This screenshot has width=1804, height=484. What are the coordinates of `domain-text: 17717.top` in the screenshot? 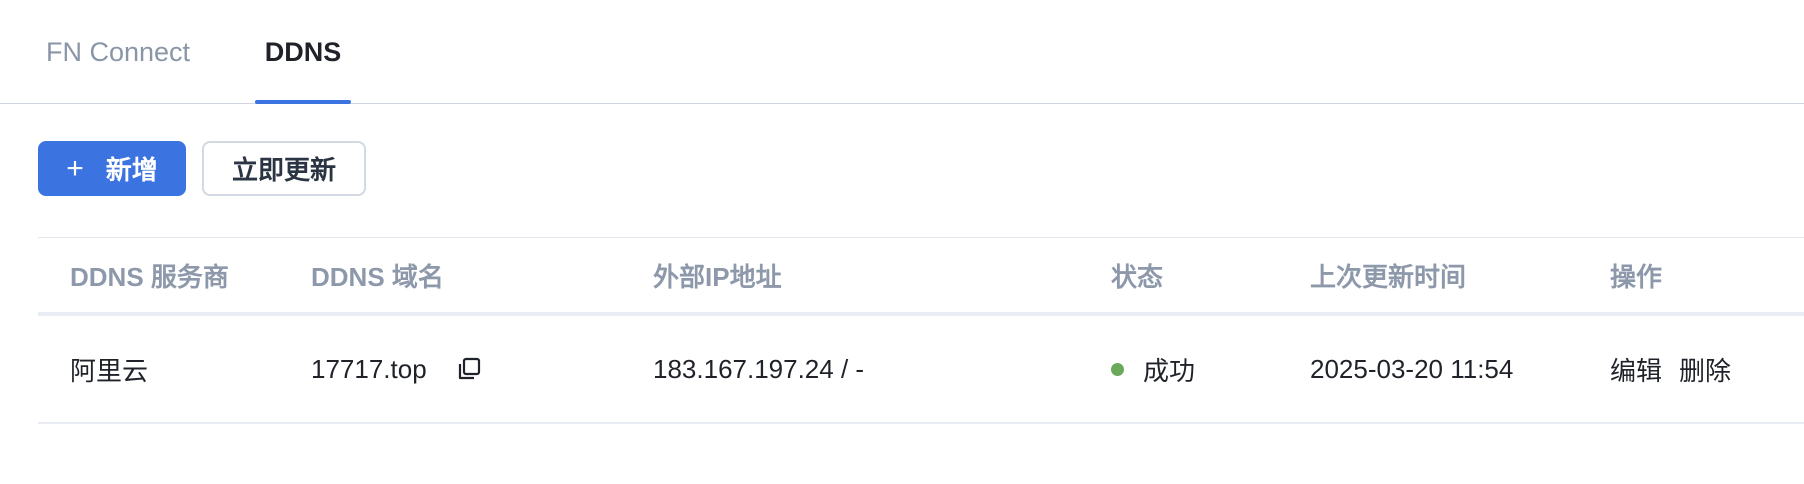 It's located at (369, 368).